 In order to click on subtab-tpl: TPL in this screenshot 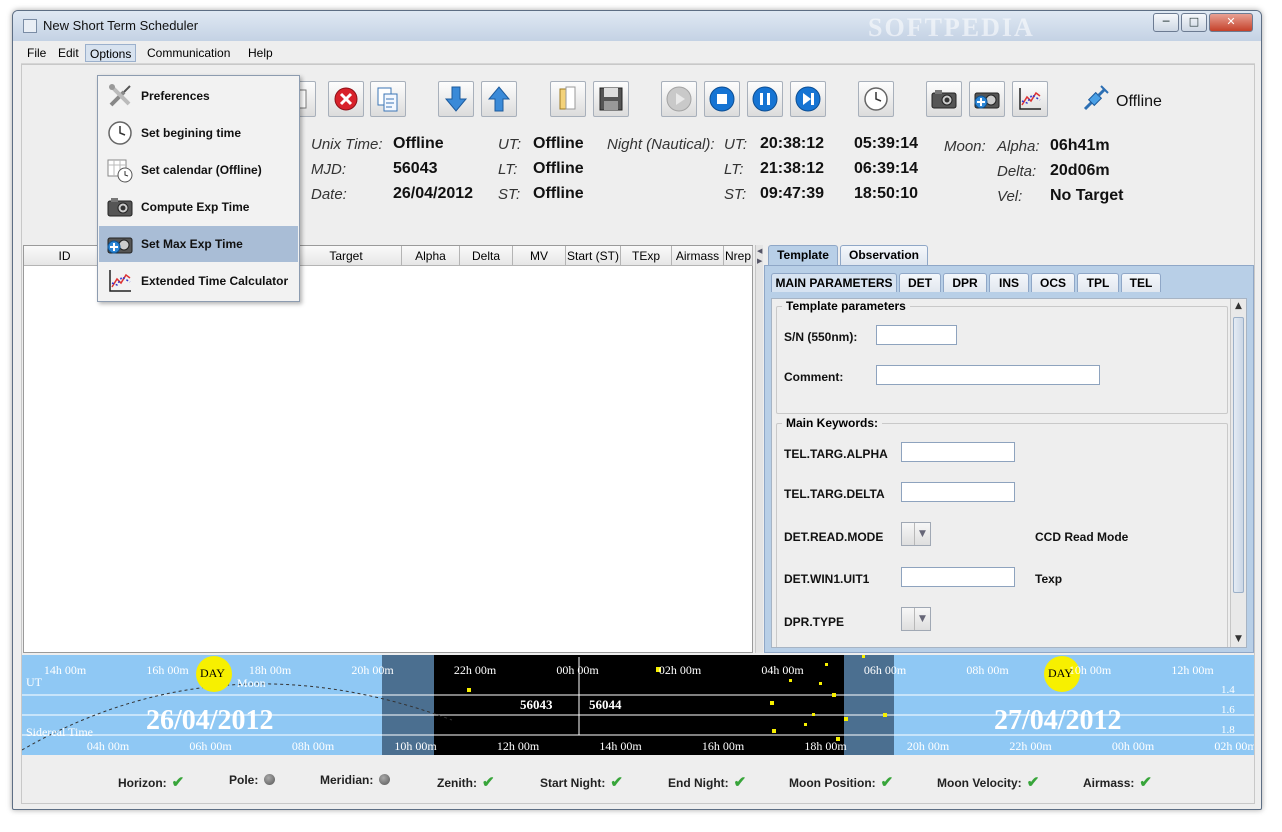, I will do `click(1098, 282)`.